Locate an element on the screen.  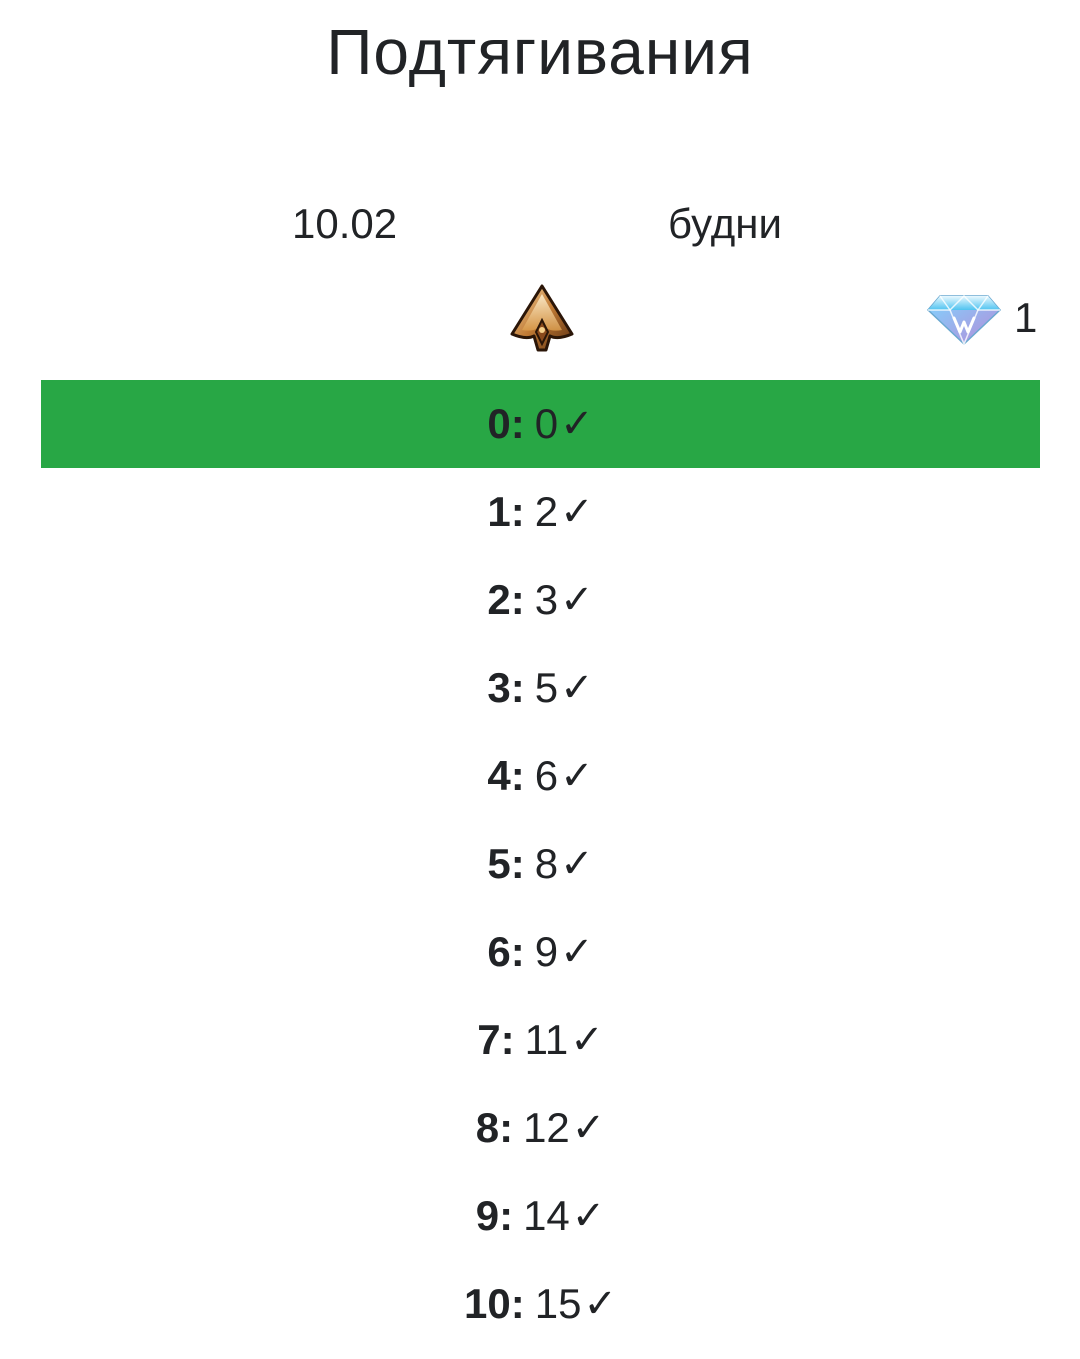
set-index: 7 is located at coordinates (489, 1039).